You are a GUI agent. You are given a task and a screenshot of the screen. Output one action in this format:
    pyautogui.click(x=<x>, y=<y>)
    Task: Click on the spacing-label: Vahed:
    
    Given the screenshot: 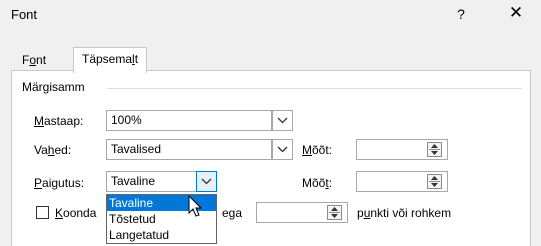 What is the action you would take?
    pyautogui.click(x=52, y=150)
    